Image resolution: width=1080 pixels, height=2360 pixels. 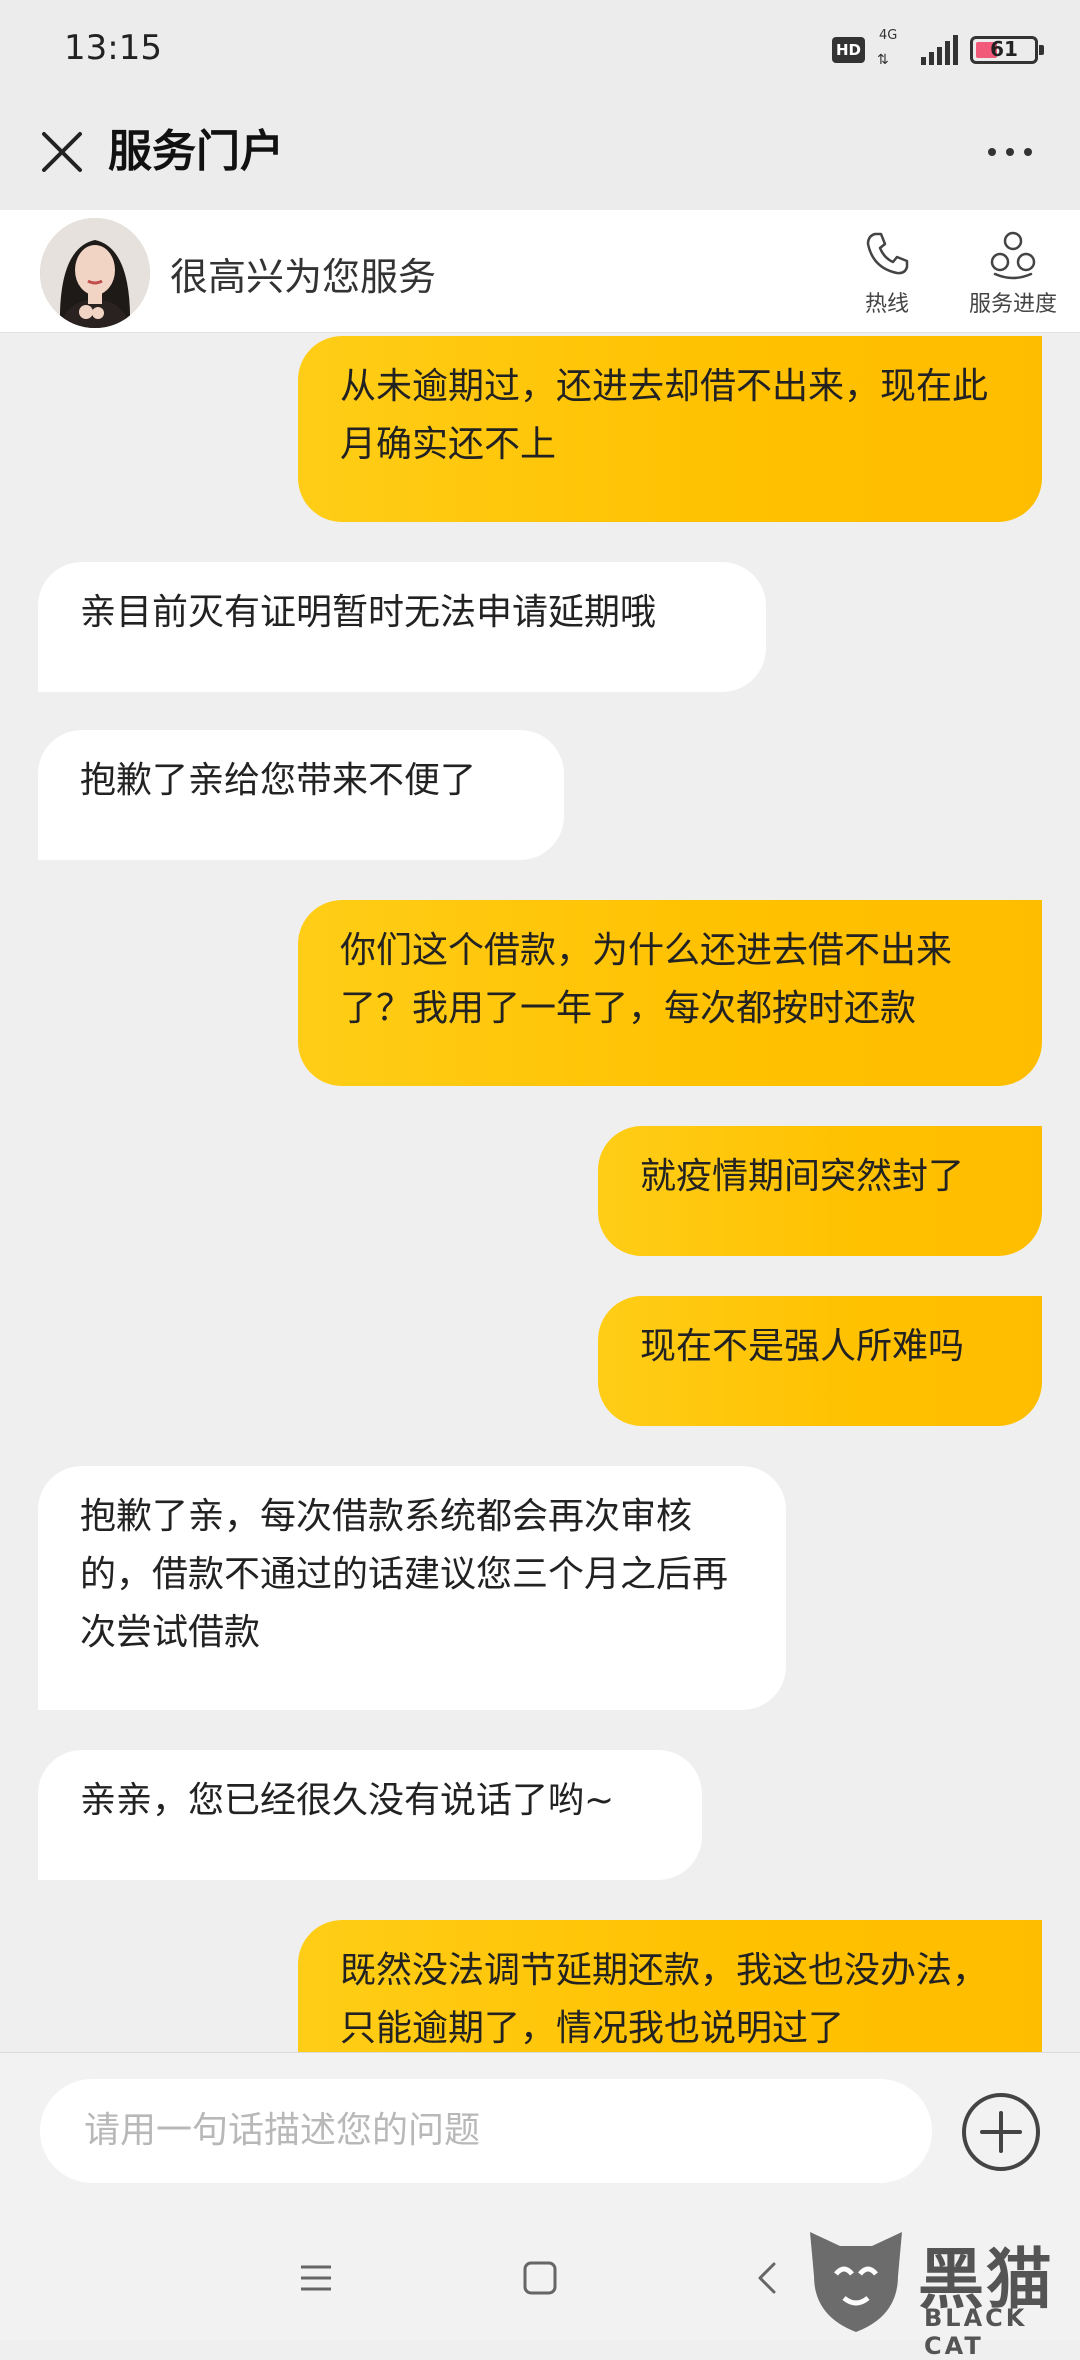 I want to click on message-input: 请用一句话描述您的问题, so click(x=486, y=2131).